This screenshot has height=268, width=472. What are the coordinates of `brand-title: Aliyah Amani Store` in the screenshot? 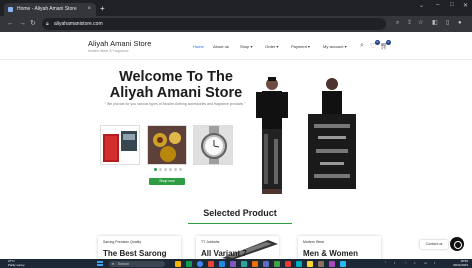 It's located at (120, 43).